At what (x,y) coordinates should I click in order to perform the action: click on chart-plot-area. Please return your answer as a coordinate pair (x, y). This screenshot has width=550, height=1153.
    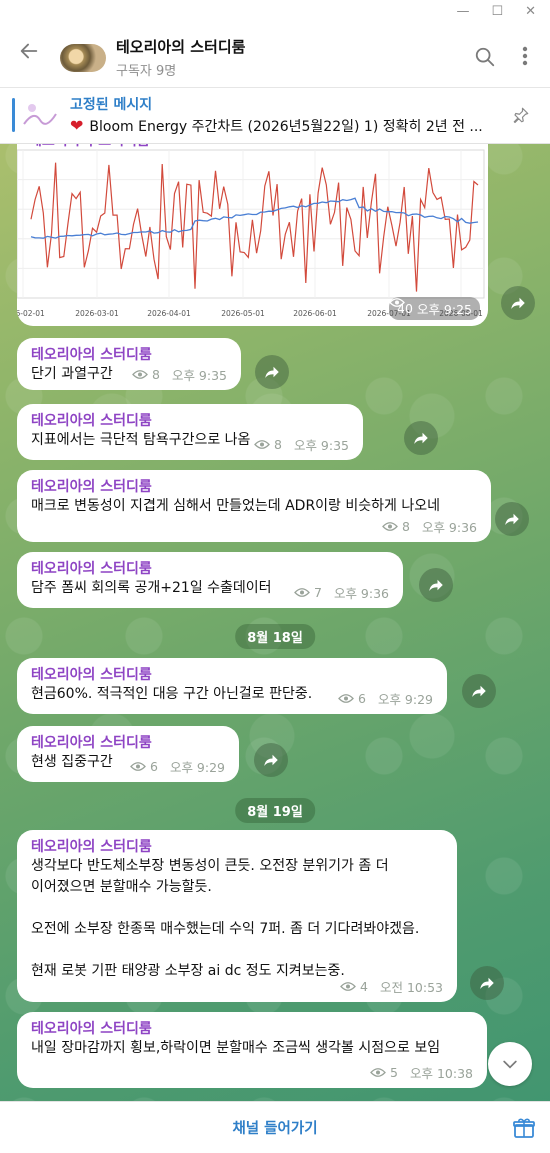
    Looking at the image, I should click on (251, 224).